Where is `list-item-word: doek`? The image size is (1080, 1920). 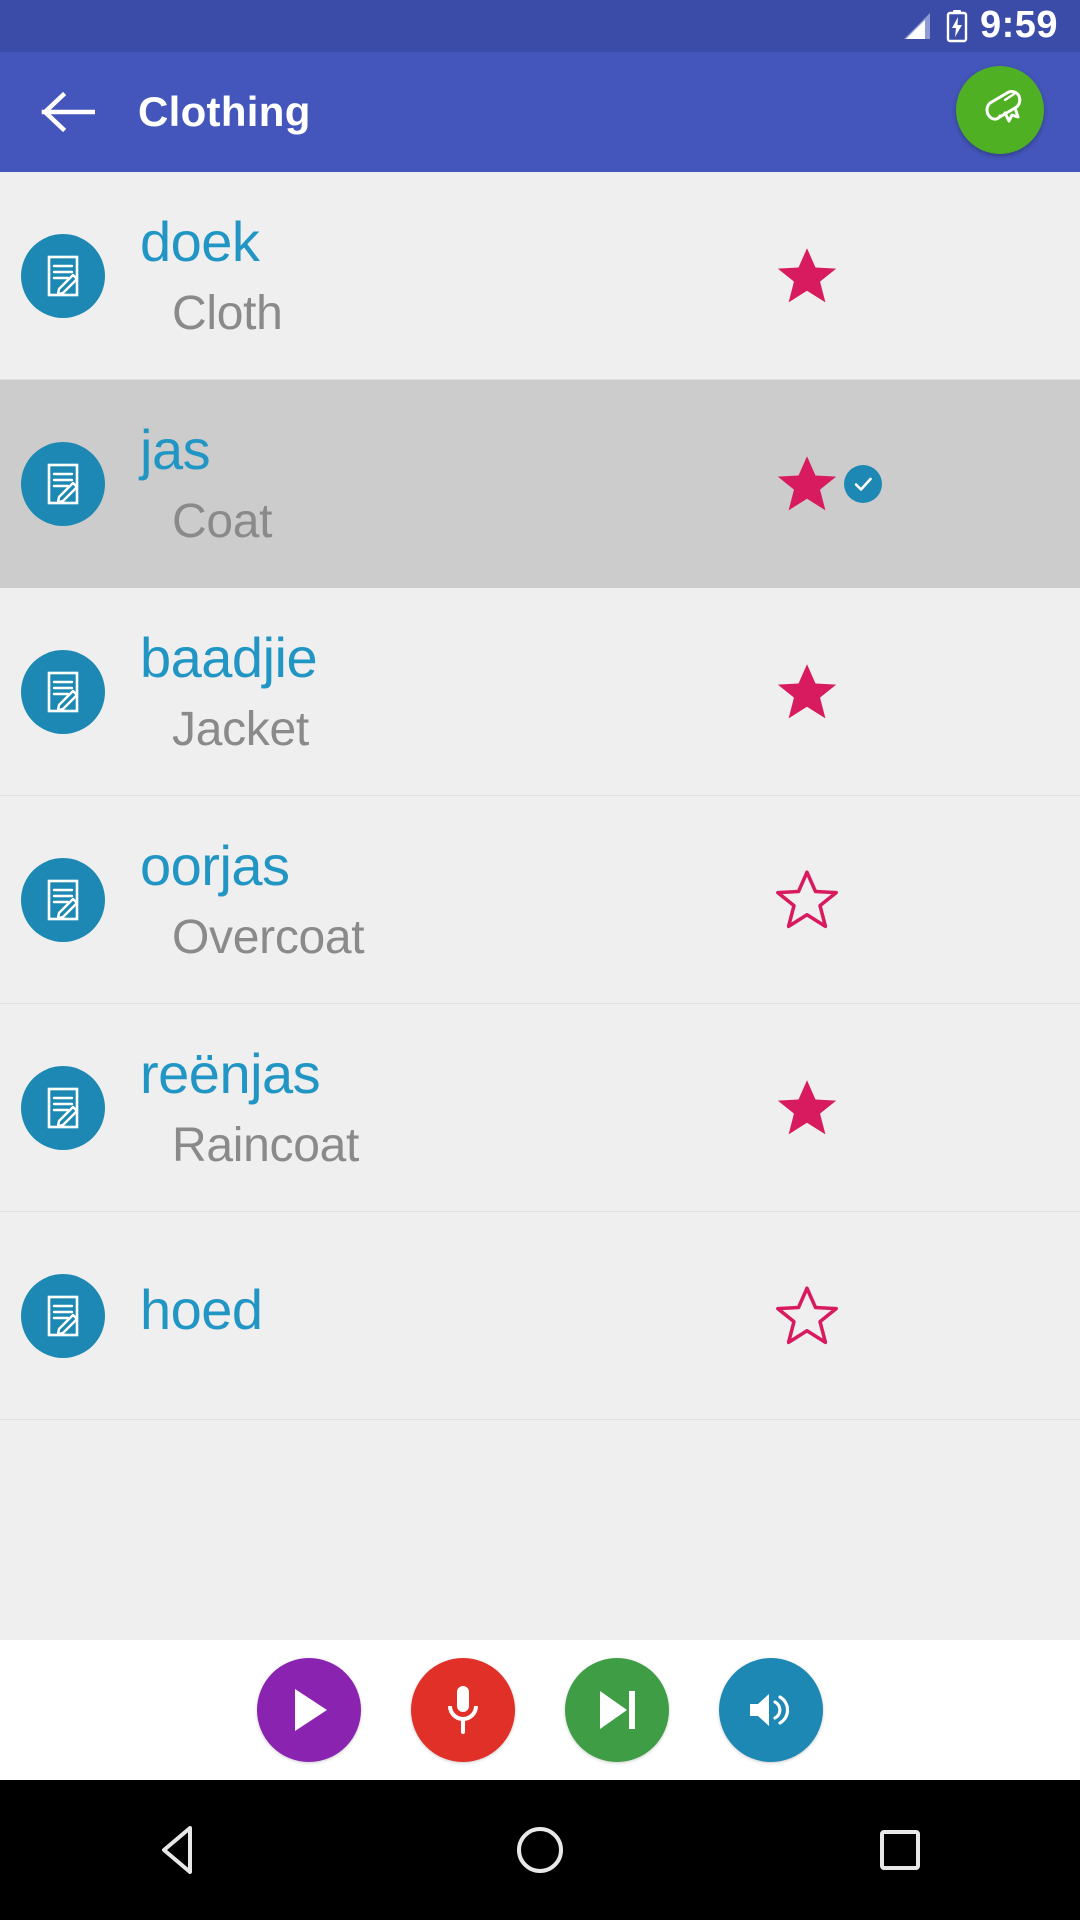 list-item-word: doek is located at coordinates (200, 241).